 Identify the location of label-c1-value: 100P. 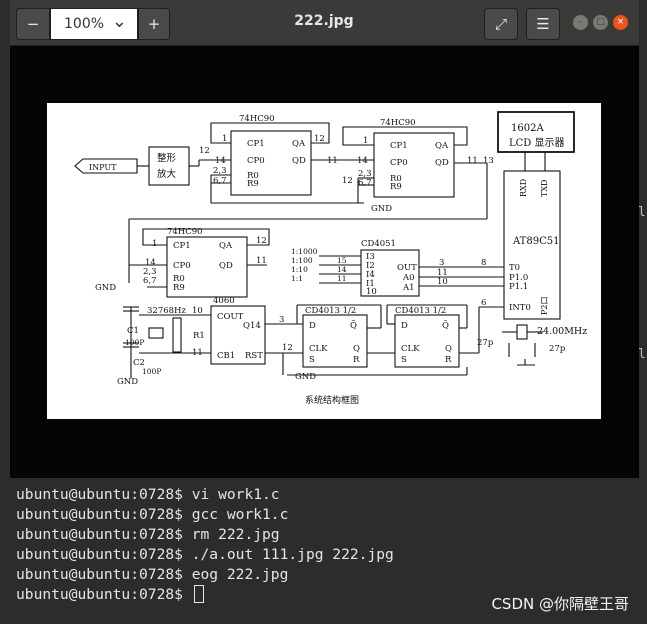
(134, 342).